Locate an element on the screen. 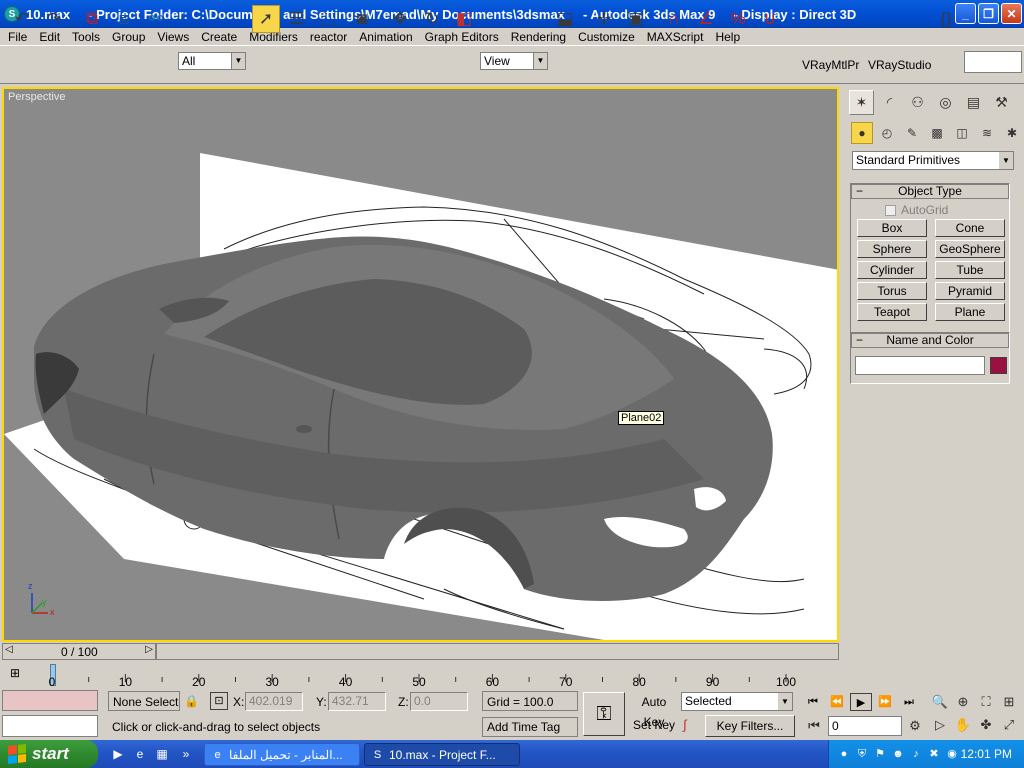 The image size is (1024, 768). start-button: start is located at coordinates (49, 754).